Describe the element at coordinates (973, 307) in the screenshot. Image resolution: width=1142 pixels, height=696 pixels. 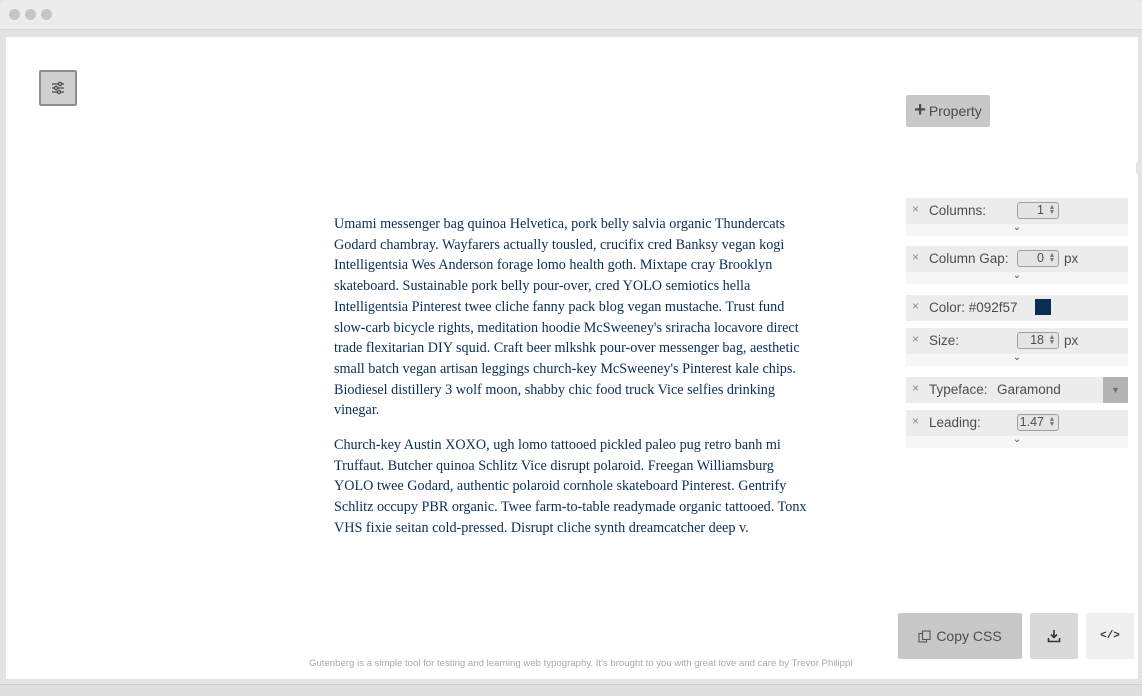
I see `color-label: Color: #092f57` at that location.